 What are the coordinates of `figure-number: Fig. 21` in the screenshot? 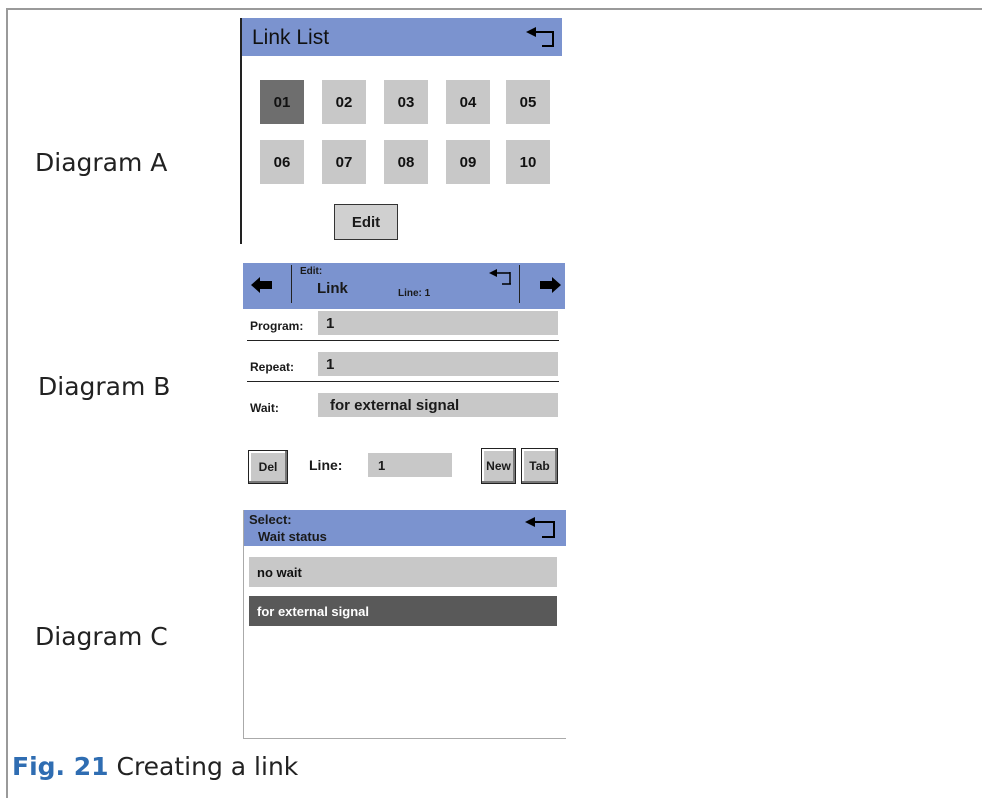 It's located at (60, 766).